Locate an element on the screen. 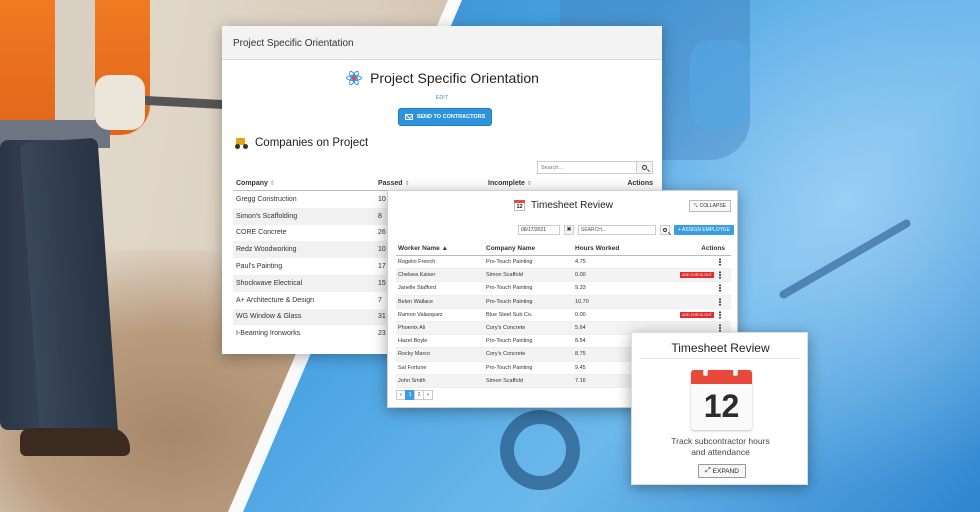 The height and width of the screenshot is (512, 980). expand-button: ⤢ EXPAND is located at coordinates (722, 471).